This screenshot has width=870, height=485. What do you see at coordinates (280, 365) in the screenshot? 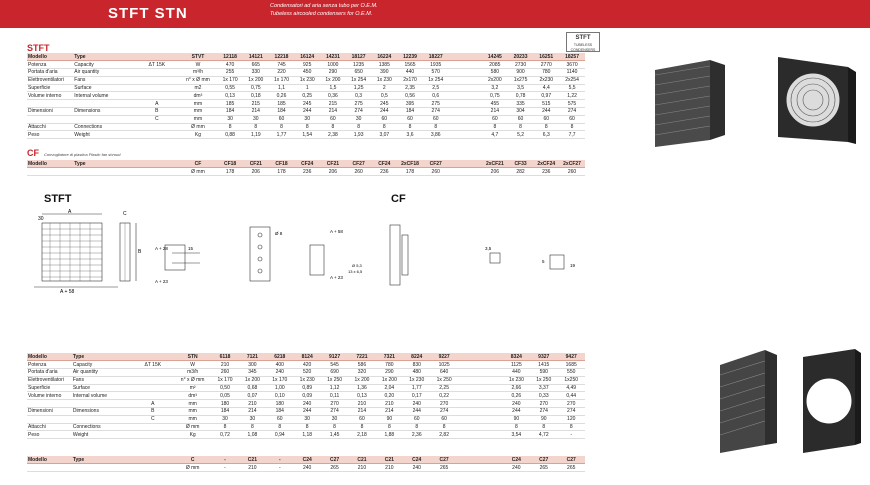
I see `table-cell: 400` at bounding box center [280, 365].